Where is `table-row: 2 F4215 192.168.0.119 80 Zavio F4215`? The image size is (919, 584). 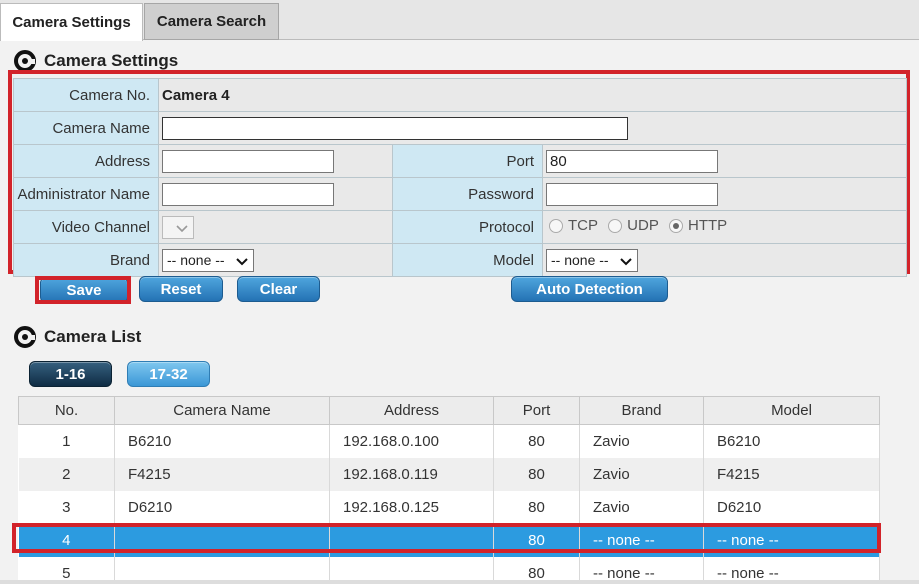
table-row: 2 F4215 192.168.0.119 80 Zavio F4215 is located at coordinates (449, 474).